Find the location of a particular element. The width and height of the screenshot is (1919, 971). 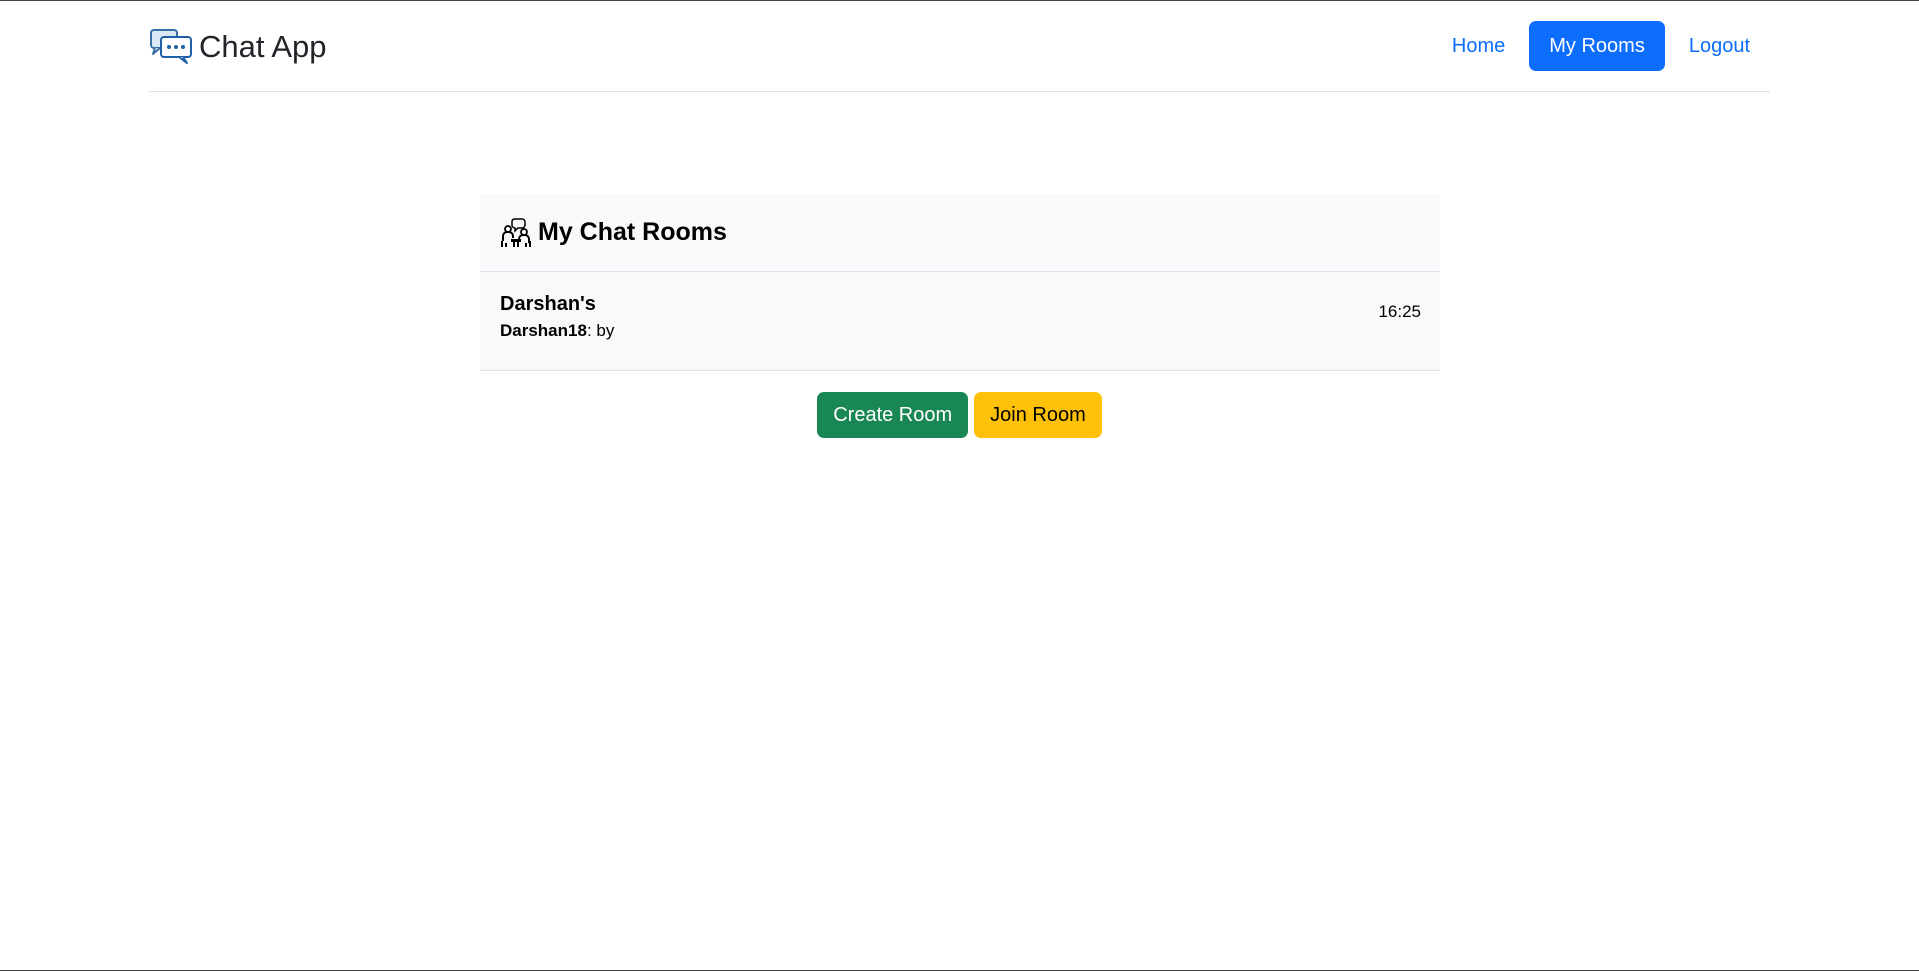

brand-link: Chat App is located at coordinates (238, 47).